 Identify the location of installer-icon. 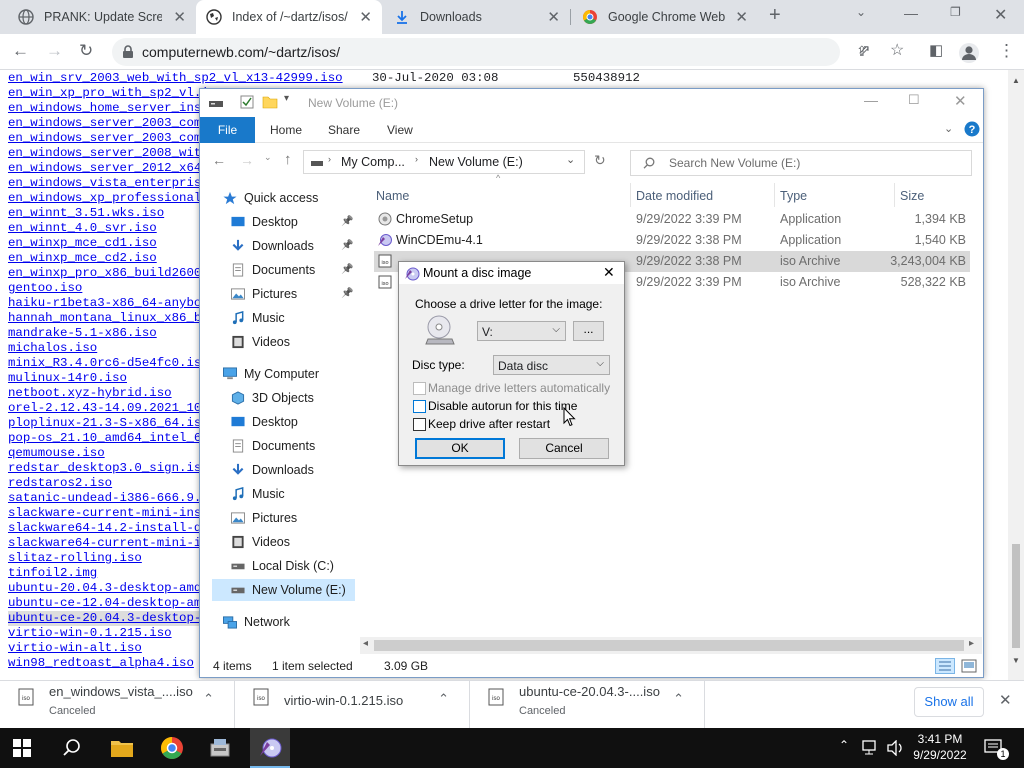
(220, 748).